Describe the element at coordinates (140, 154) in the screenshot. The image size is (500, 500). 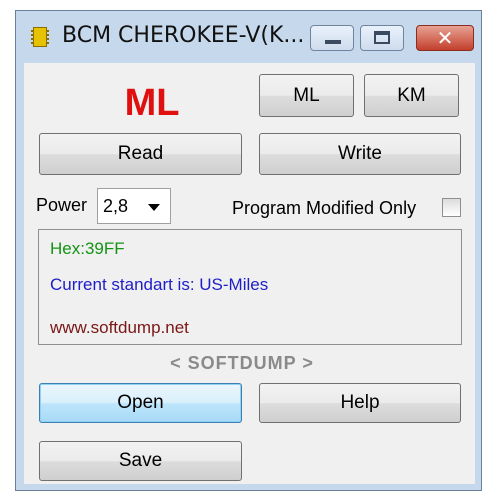
I see `read-button: Read` at that location.